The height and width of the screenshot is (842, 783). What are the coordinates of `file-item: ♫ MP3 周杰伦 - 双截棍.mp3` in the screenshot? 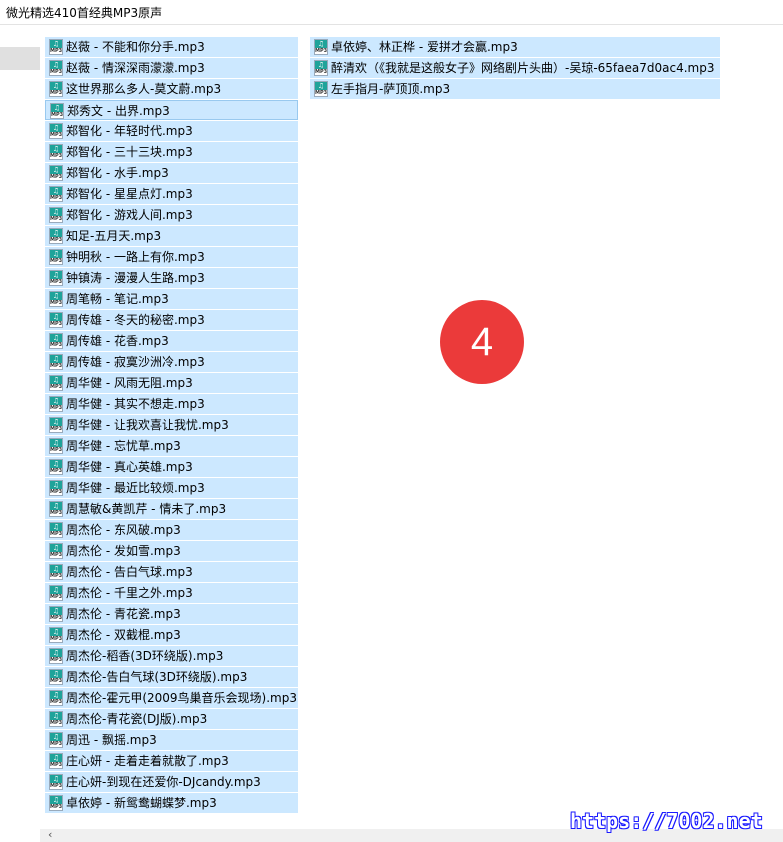 It's located at (171, 635).